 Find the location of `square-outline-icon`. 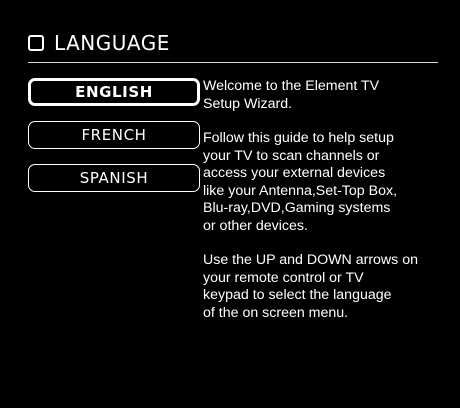

square-outline-icon is located at coordinates (36, 43).